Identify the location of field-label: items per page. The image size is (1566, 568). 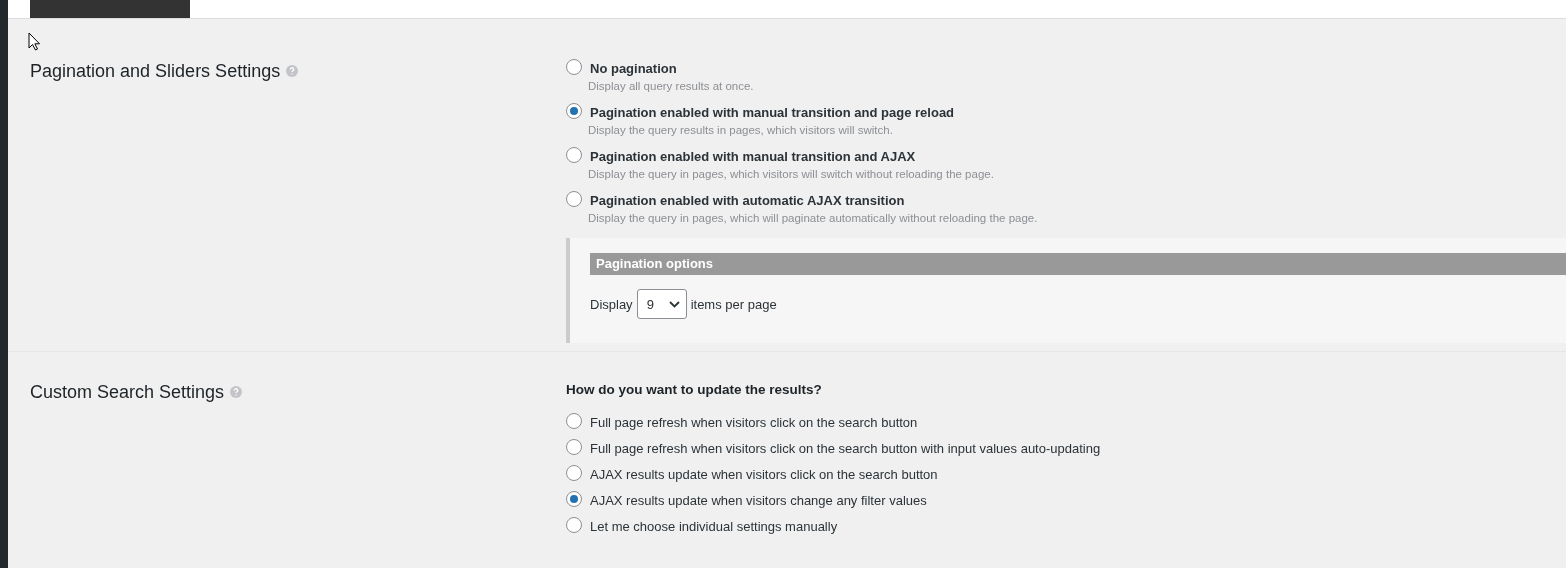
(733, 304).